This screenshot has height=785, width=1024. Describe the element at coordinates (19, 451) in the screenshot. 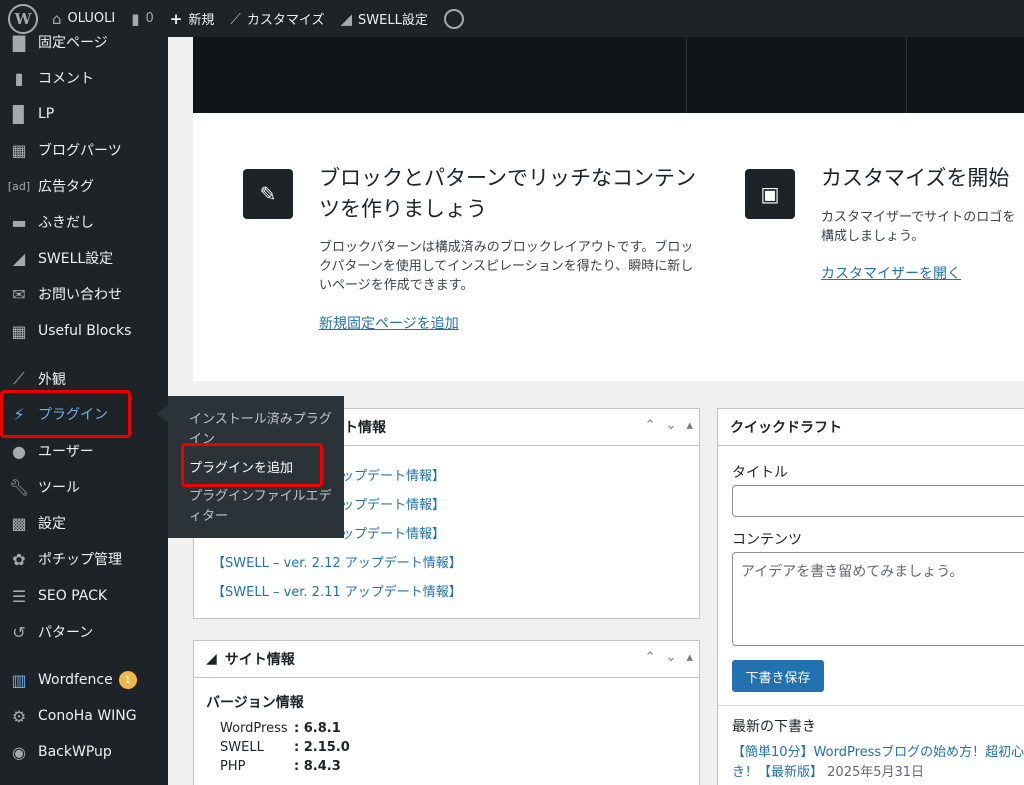

I see `user-icon: ●` at that location.